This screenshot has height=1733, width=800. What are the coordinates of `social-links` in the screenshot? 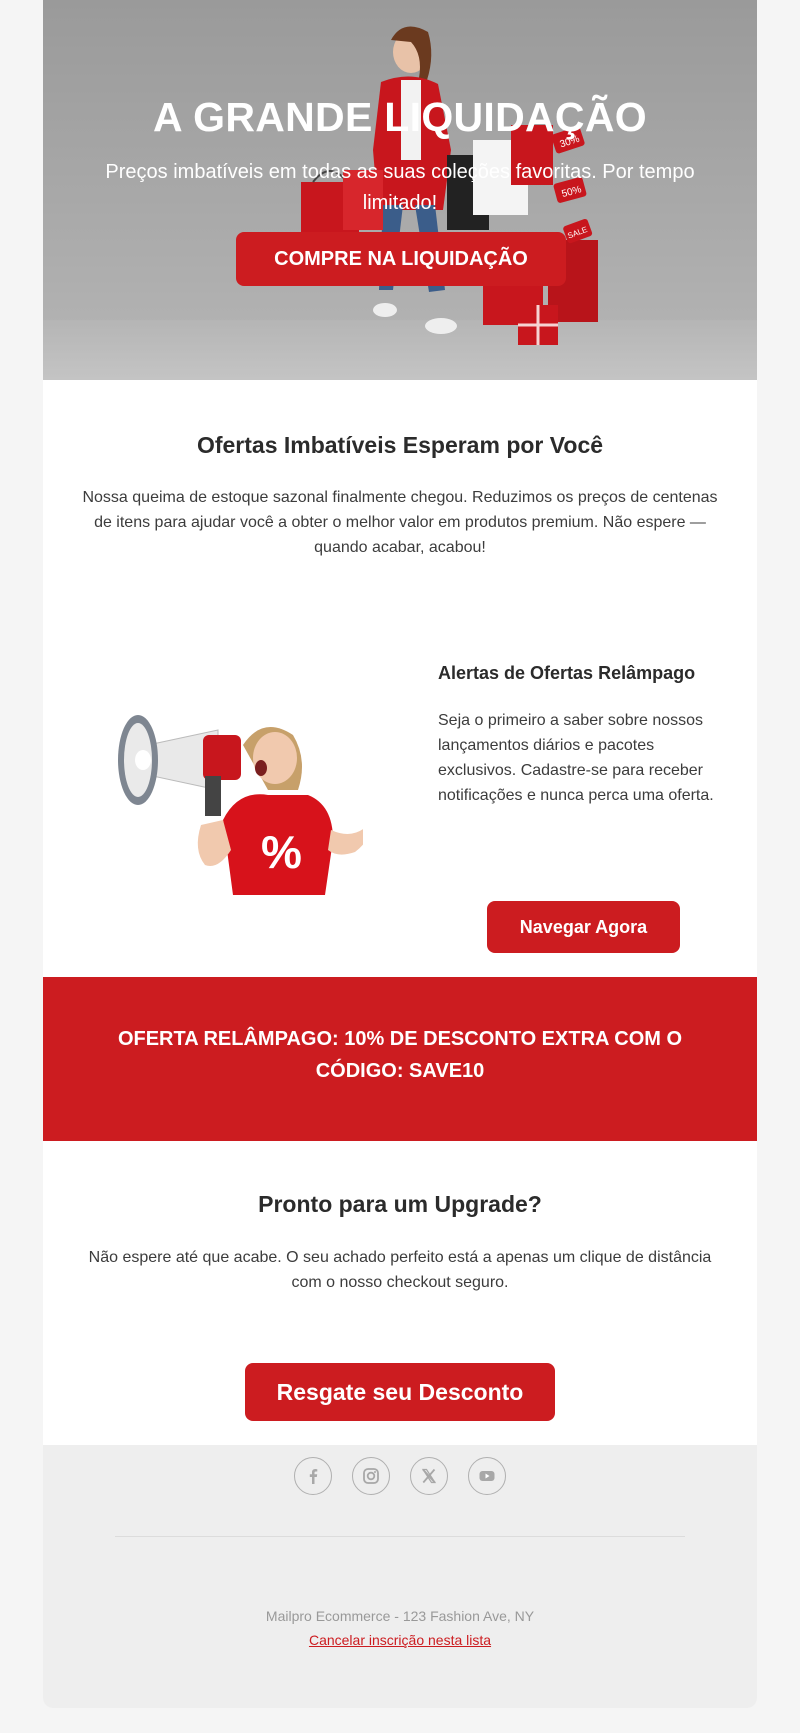 It's located at (400, 1477).